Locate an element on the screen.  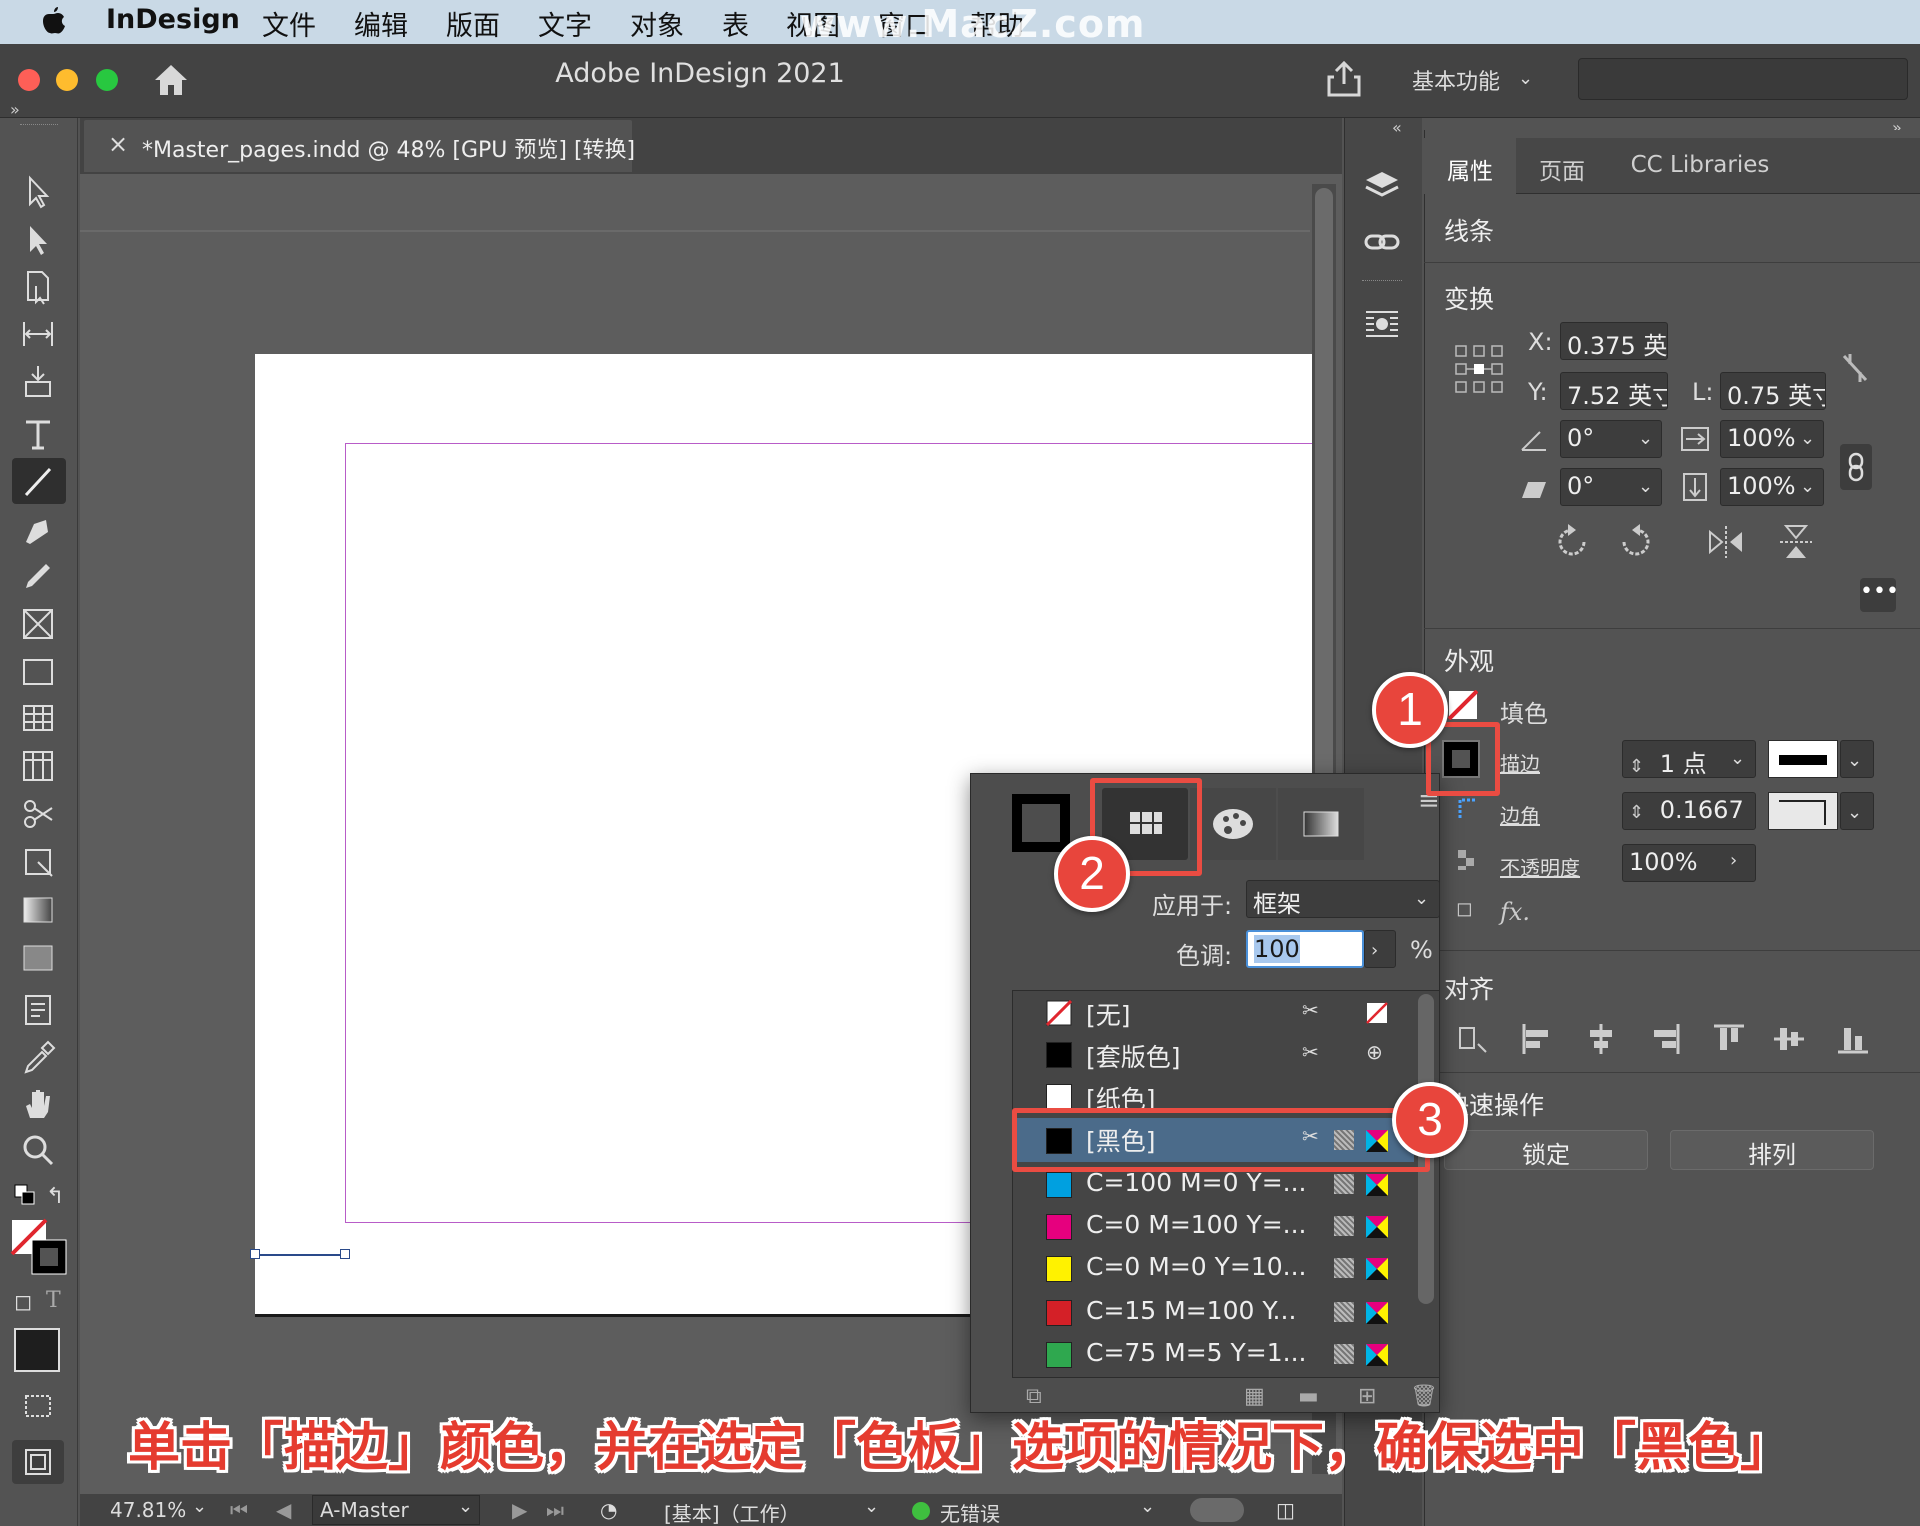
swap-fill-stroke-icon: ↰ is located at coordinates (55, 1196).